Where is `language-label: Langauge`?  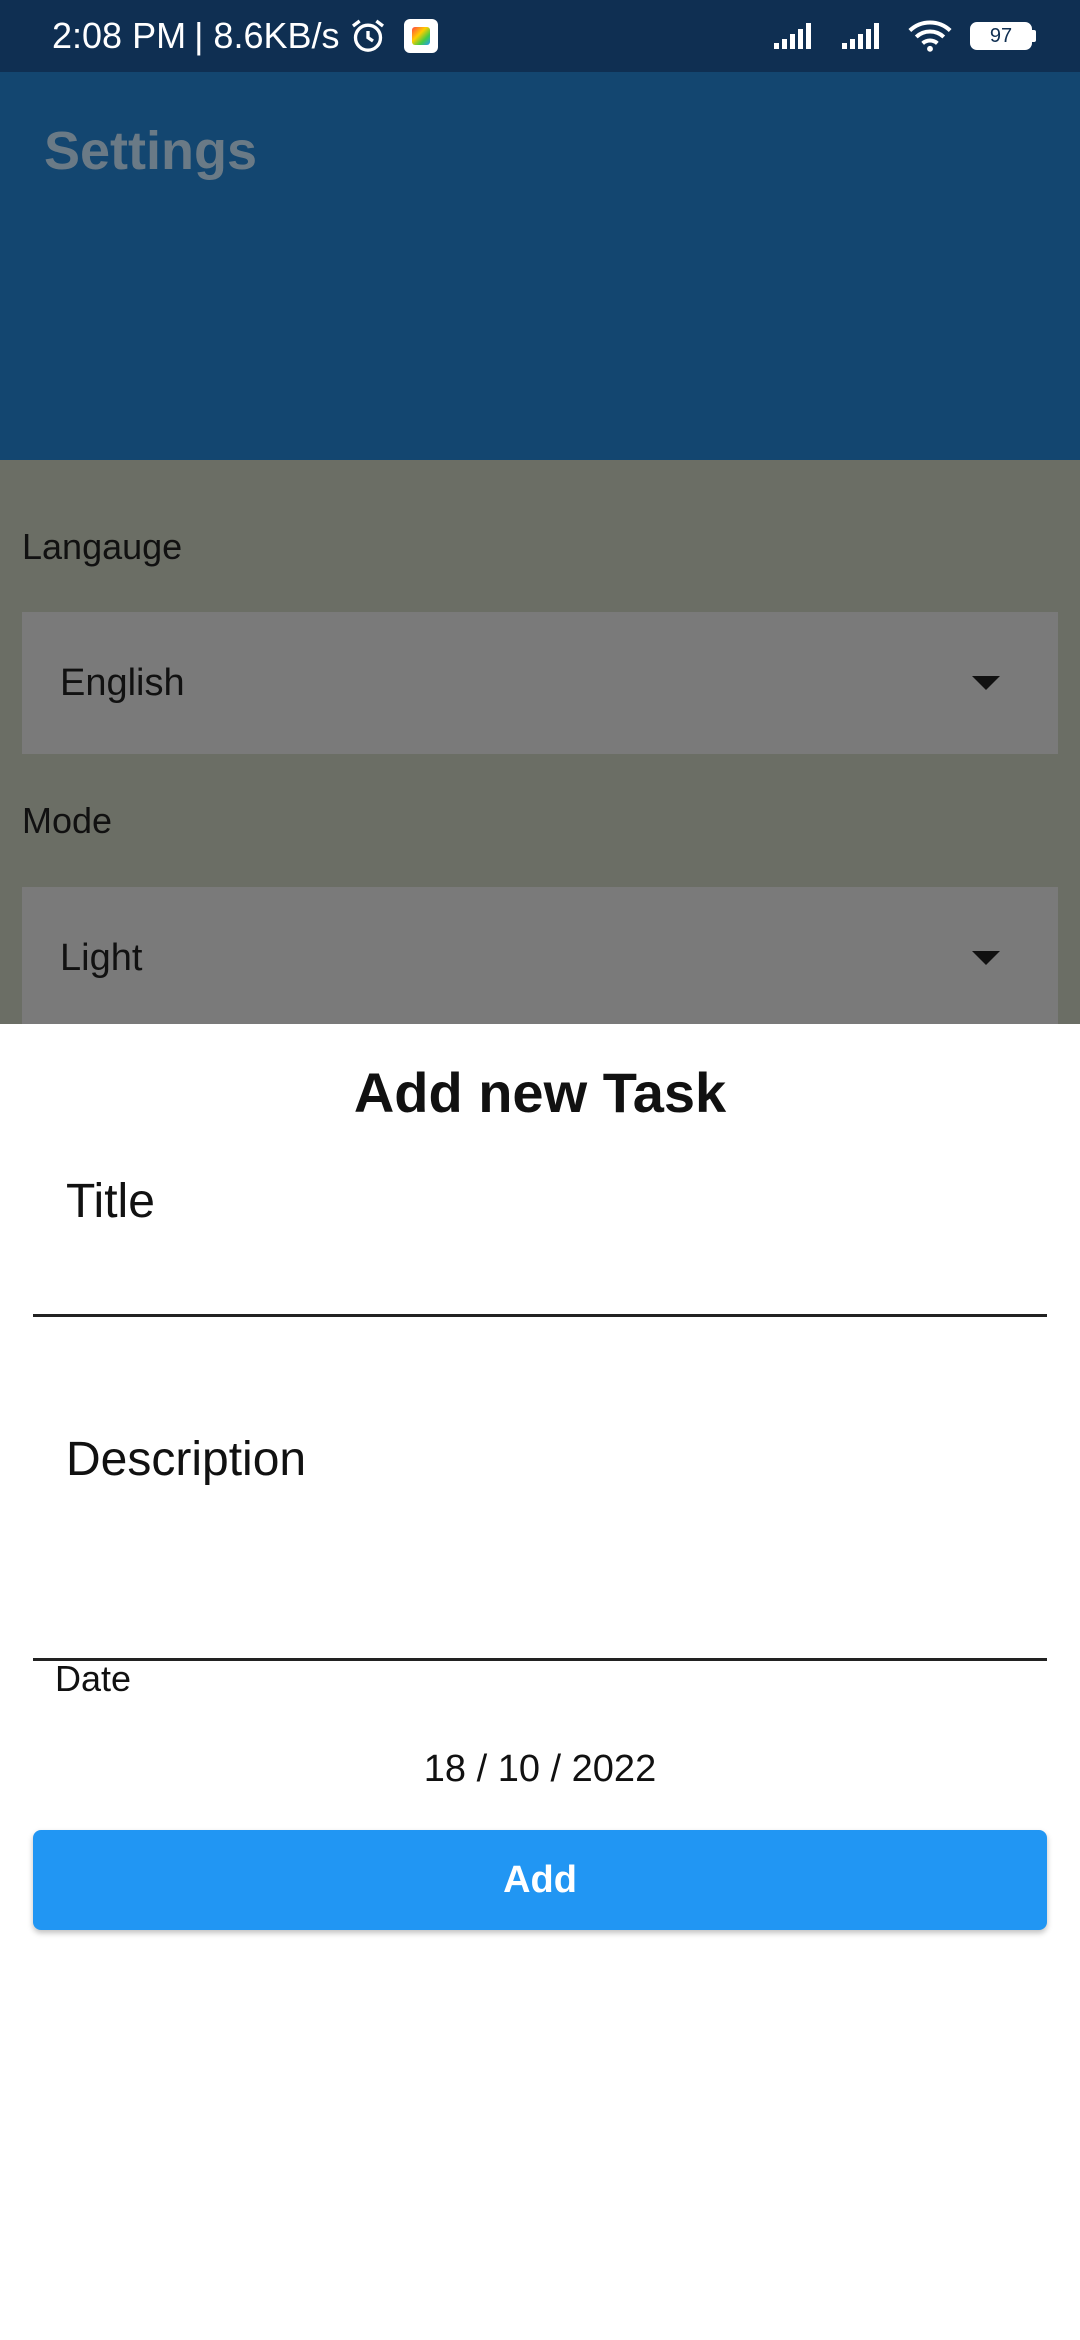 language-label: Langauge is located at coordinates (102, 546).